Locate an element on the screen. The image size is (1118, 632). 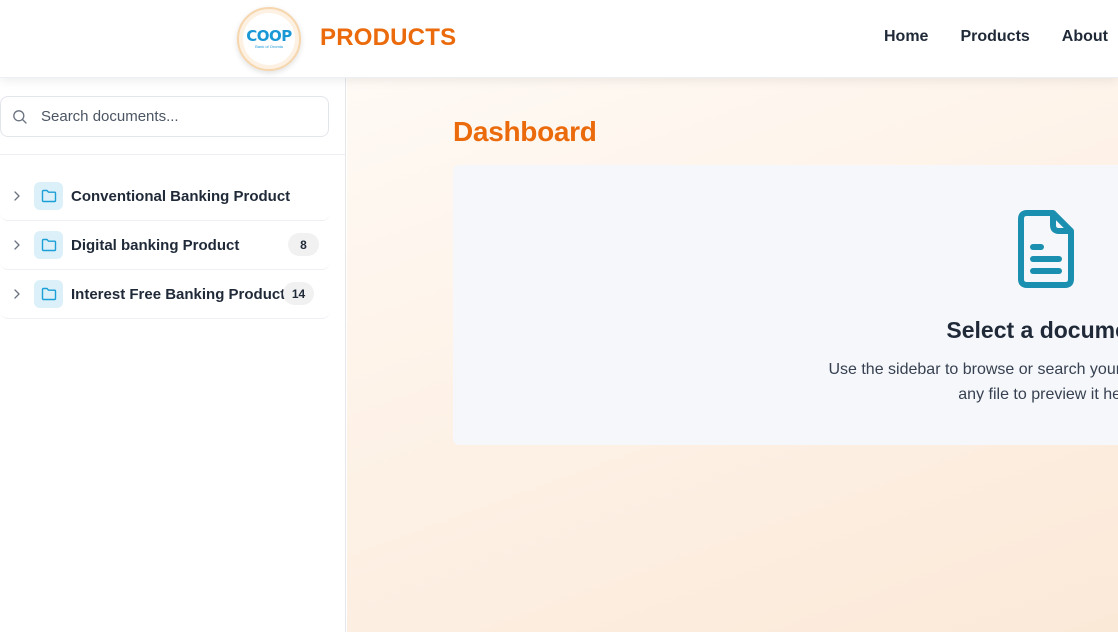
logo-subtext: Bank of Oromia is located at coordinates (269, 46).